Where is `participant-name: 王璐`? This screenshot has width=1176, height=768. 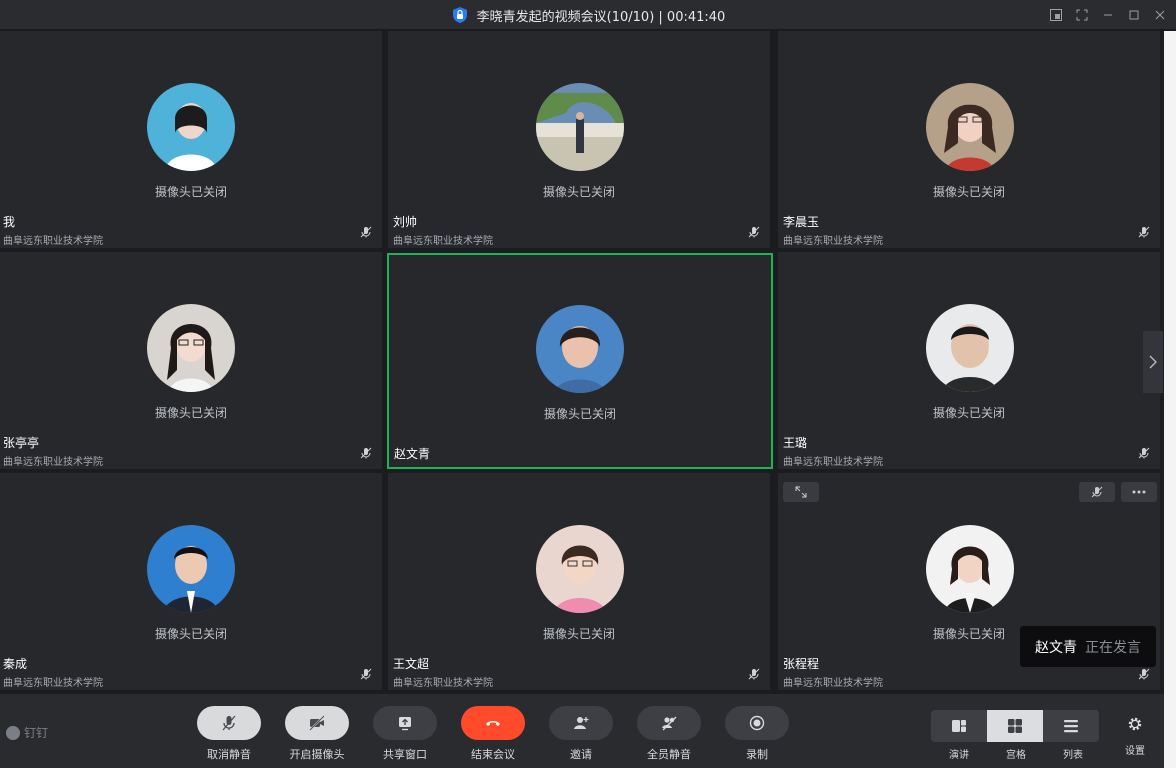
participant-name: 王璐 is located at coordinates (795, 443).